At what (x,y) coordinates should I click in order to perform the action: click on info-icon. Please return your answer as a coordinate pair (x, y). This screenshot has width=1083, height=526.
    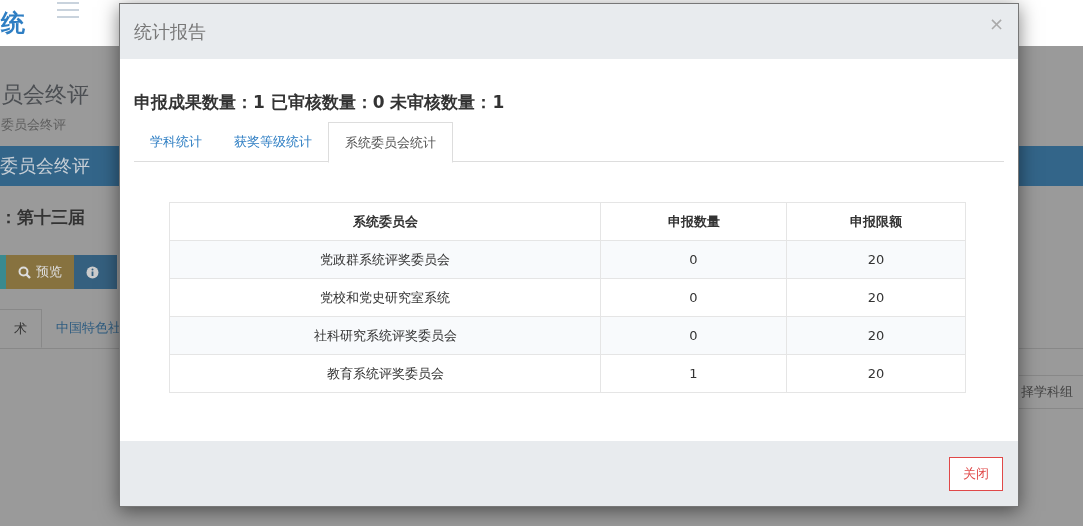
    Looking at the image, I should click on (92, 272).